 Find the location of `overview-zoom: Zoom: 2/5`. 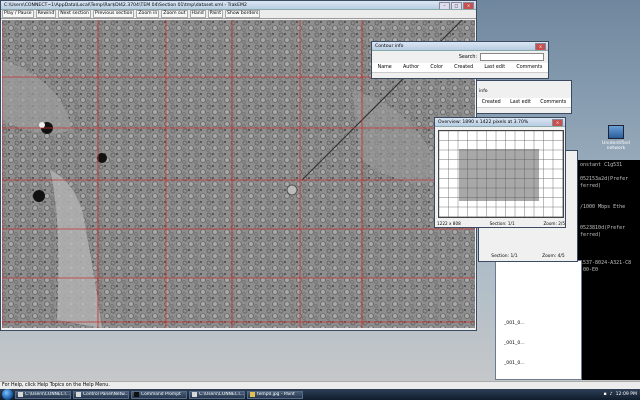

overview-zoom: Zoom: 2/5 is located at coordinates (554, 223).